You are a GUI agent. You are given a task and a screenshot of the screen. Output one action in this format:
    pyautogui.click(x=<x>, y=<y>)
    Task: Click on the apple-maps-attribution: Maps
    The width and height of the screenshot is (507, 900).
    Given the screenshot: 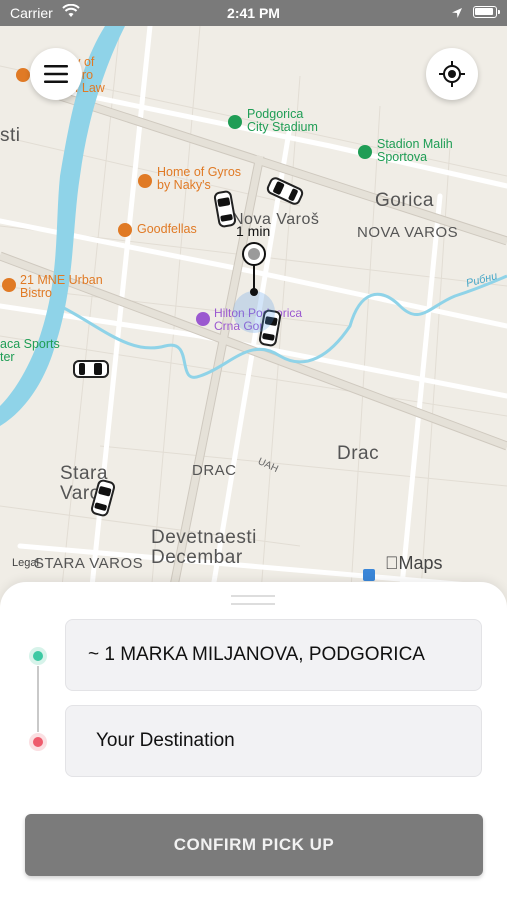 What is the action you would take?
    pyautogui.click(x=414, y=563)
    